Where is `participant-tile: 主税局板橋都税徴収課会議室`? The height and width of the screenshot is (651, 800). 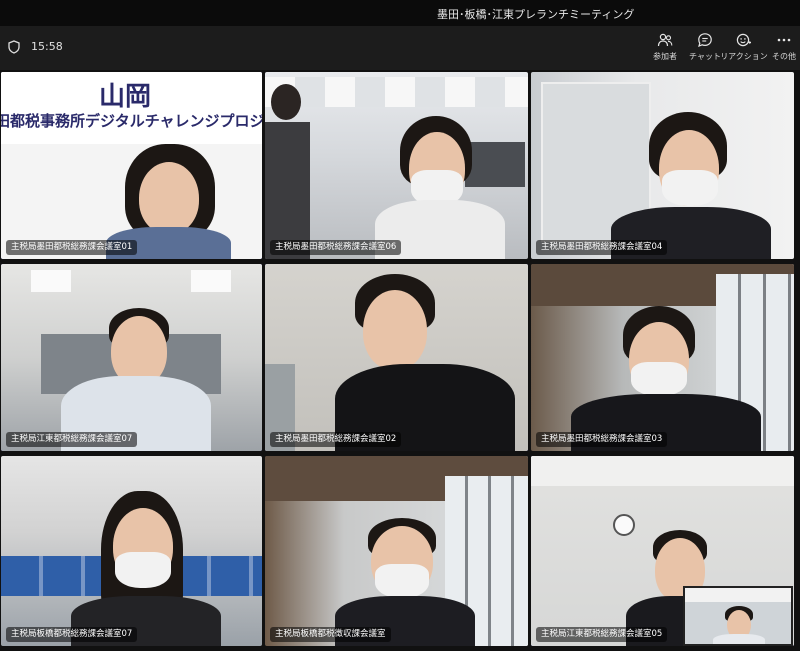 participant-tile: 主税局板橋都税徴収課会議室 is located at coordinates (396, 551).